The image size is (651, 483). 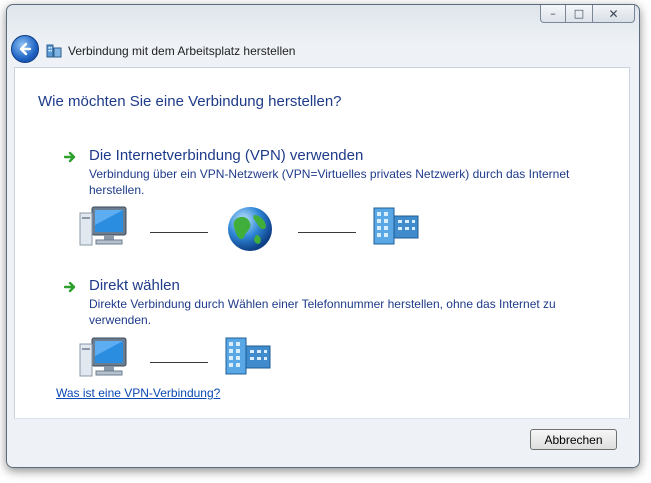 What do you see at coordinates (573, 439) in the screenshot?
I see `cancel-button: Abbrechen` at bounding box center [573, 439].